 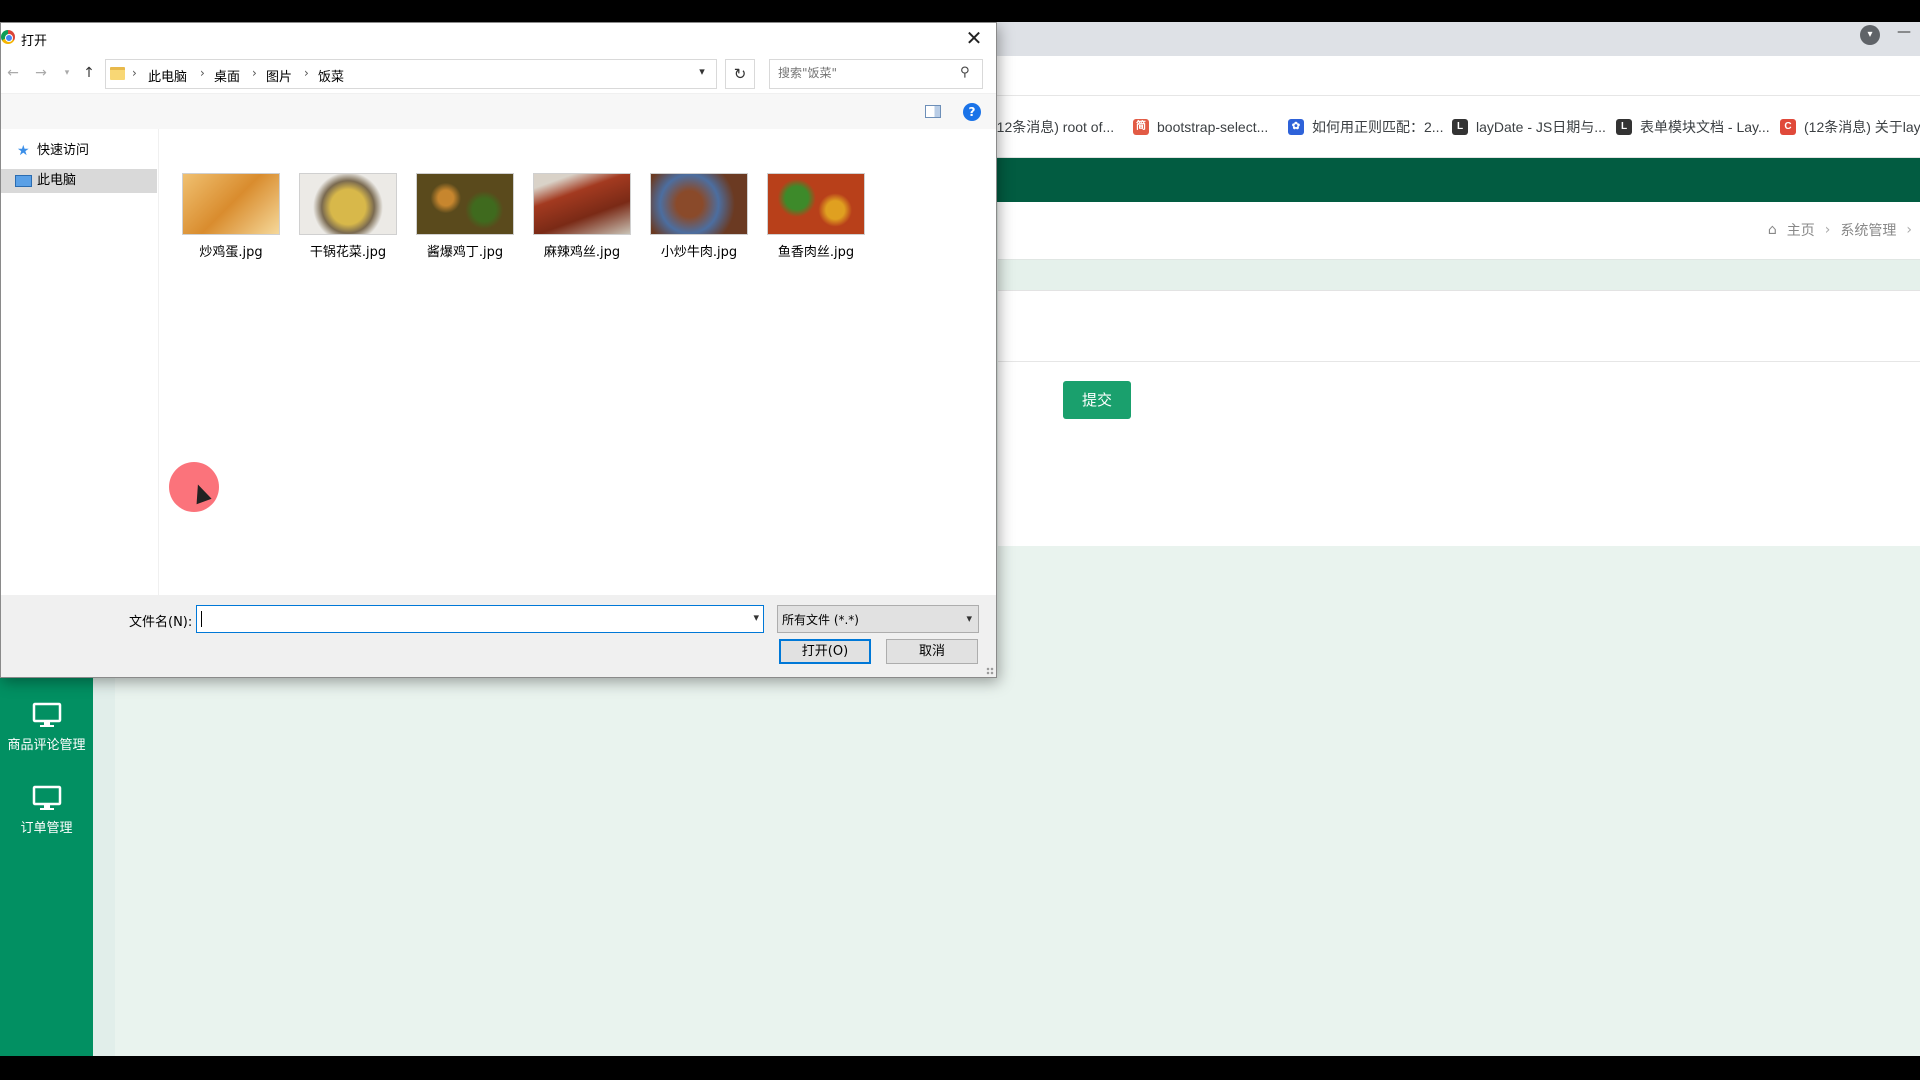 I want to click on help-icon: ?, so click(x=972, y=112).